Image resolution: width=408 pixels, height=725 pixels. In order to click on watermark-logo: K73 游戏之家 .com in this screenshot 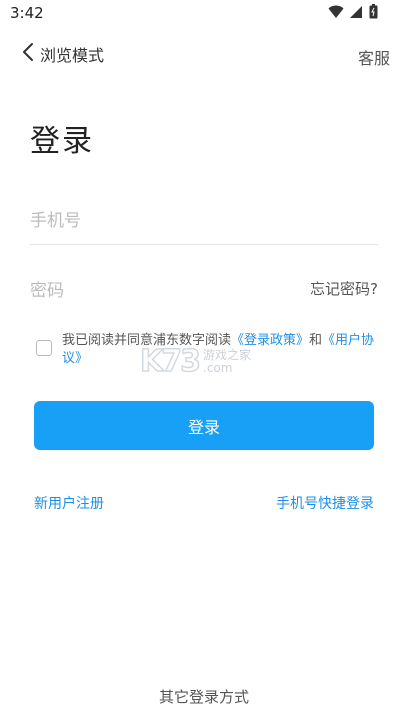, I will do `click(195, 361)`.